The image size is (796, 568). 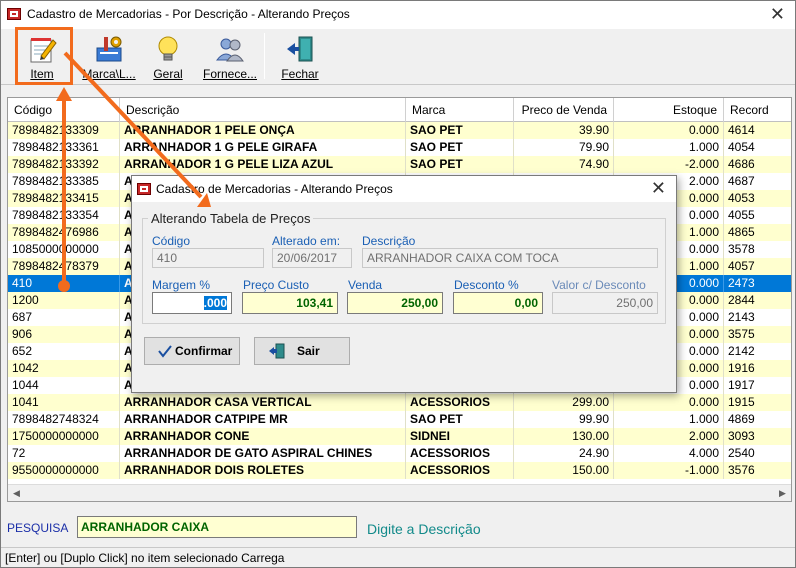 What do you see at coordinates (64, 368) in the screenshot?
I see `cell-codigo: 1042` at bounding box center [64, 368].